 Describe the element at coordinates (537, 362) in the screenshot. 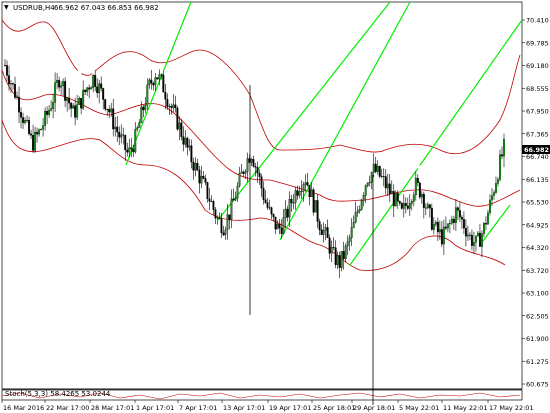

I see `y-tick-label: 61.275` at that location.